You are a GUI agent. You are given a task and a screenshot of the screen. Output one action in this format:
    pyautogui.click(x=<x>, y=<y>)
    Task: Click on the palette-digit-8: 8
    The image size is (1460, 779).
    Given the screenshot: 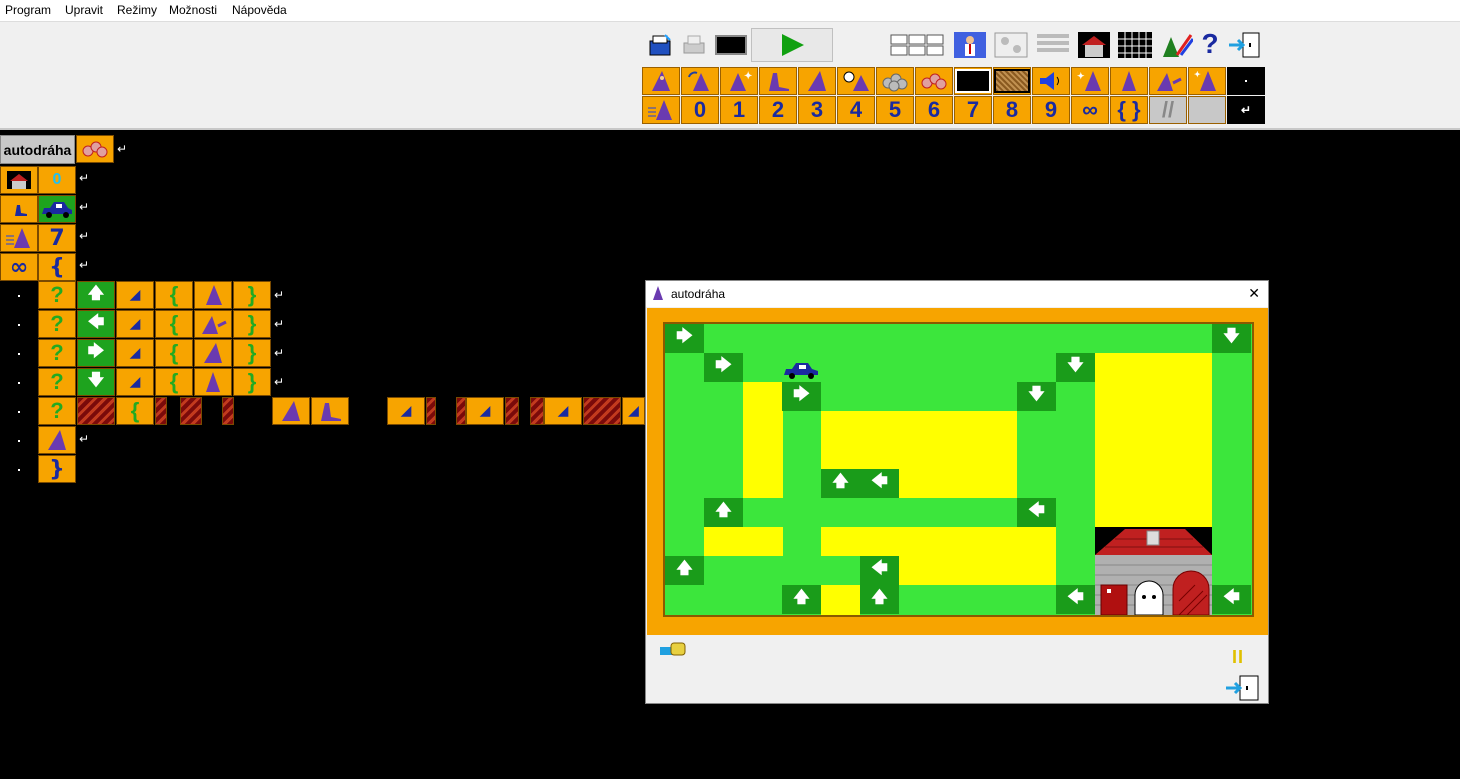 What is the action you would take?
    pyautogui.click(x=1012, y=110)
    